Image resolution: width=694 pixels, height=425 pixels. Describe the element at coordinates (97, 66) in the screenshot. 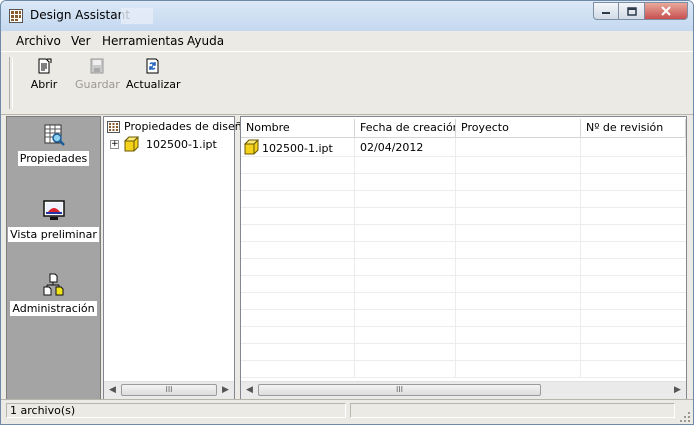

I see `save-disk-icon` at that location.